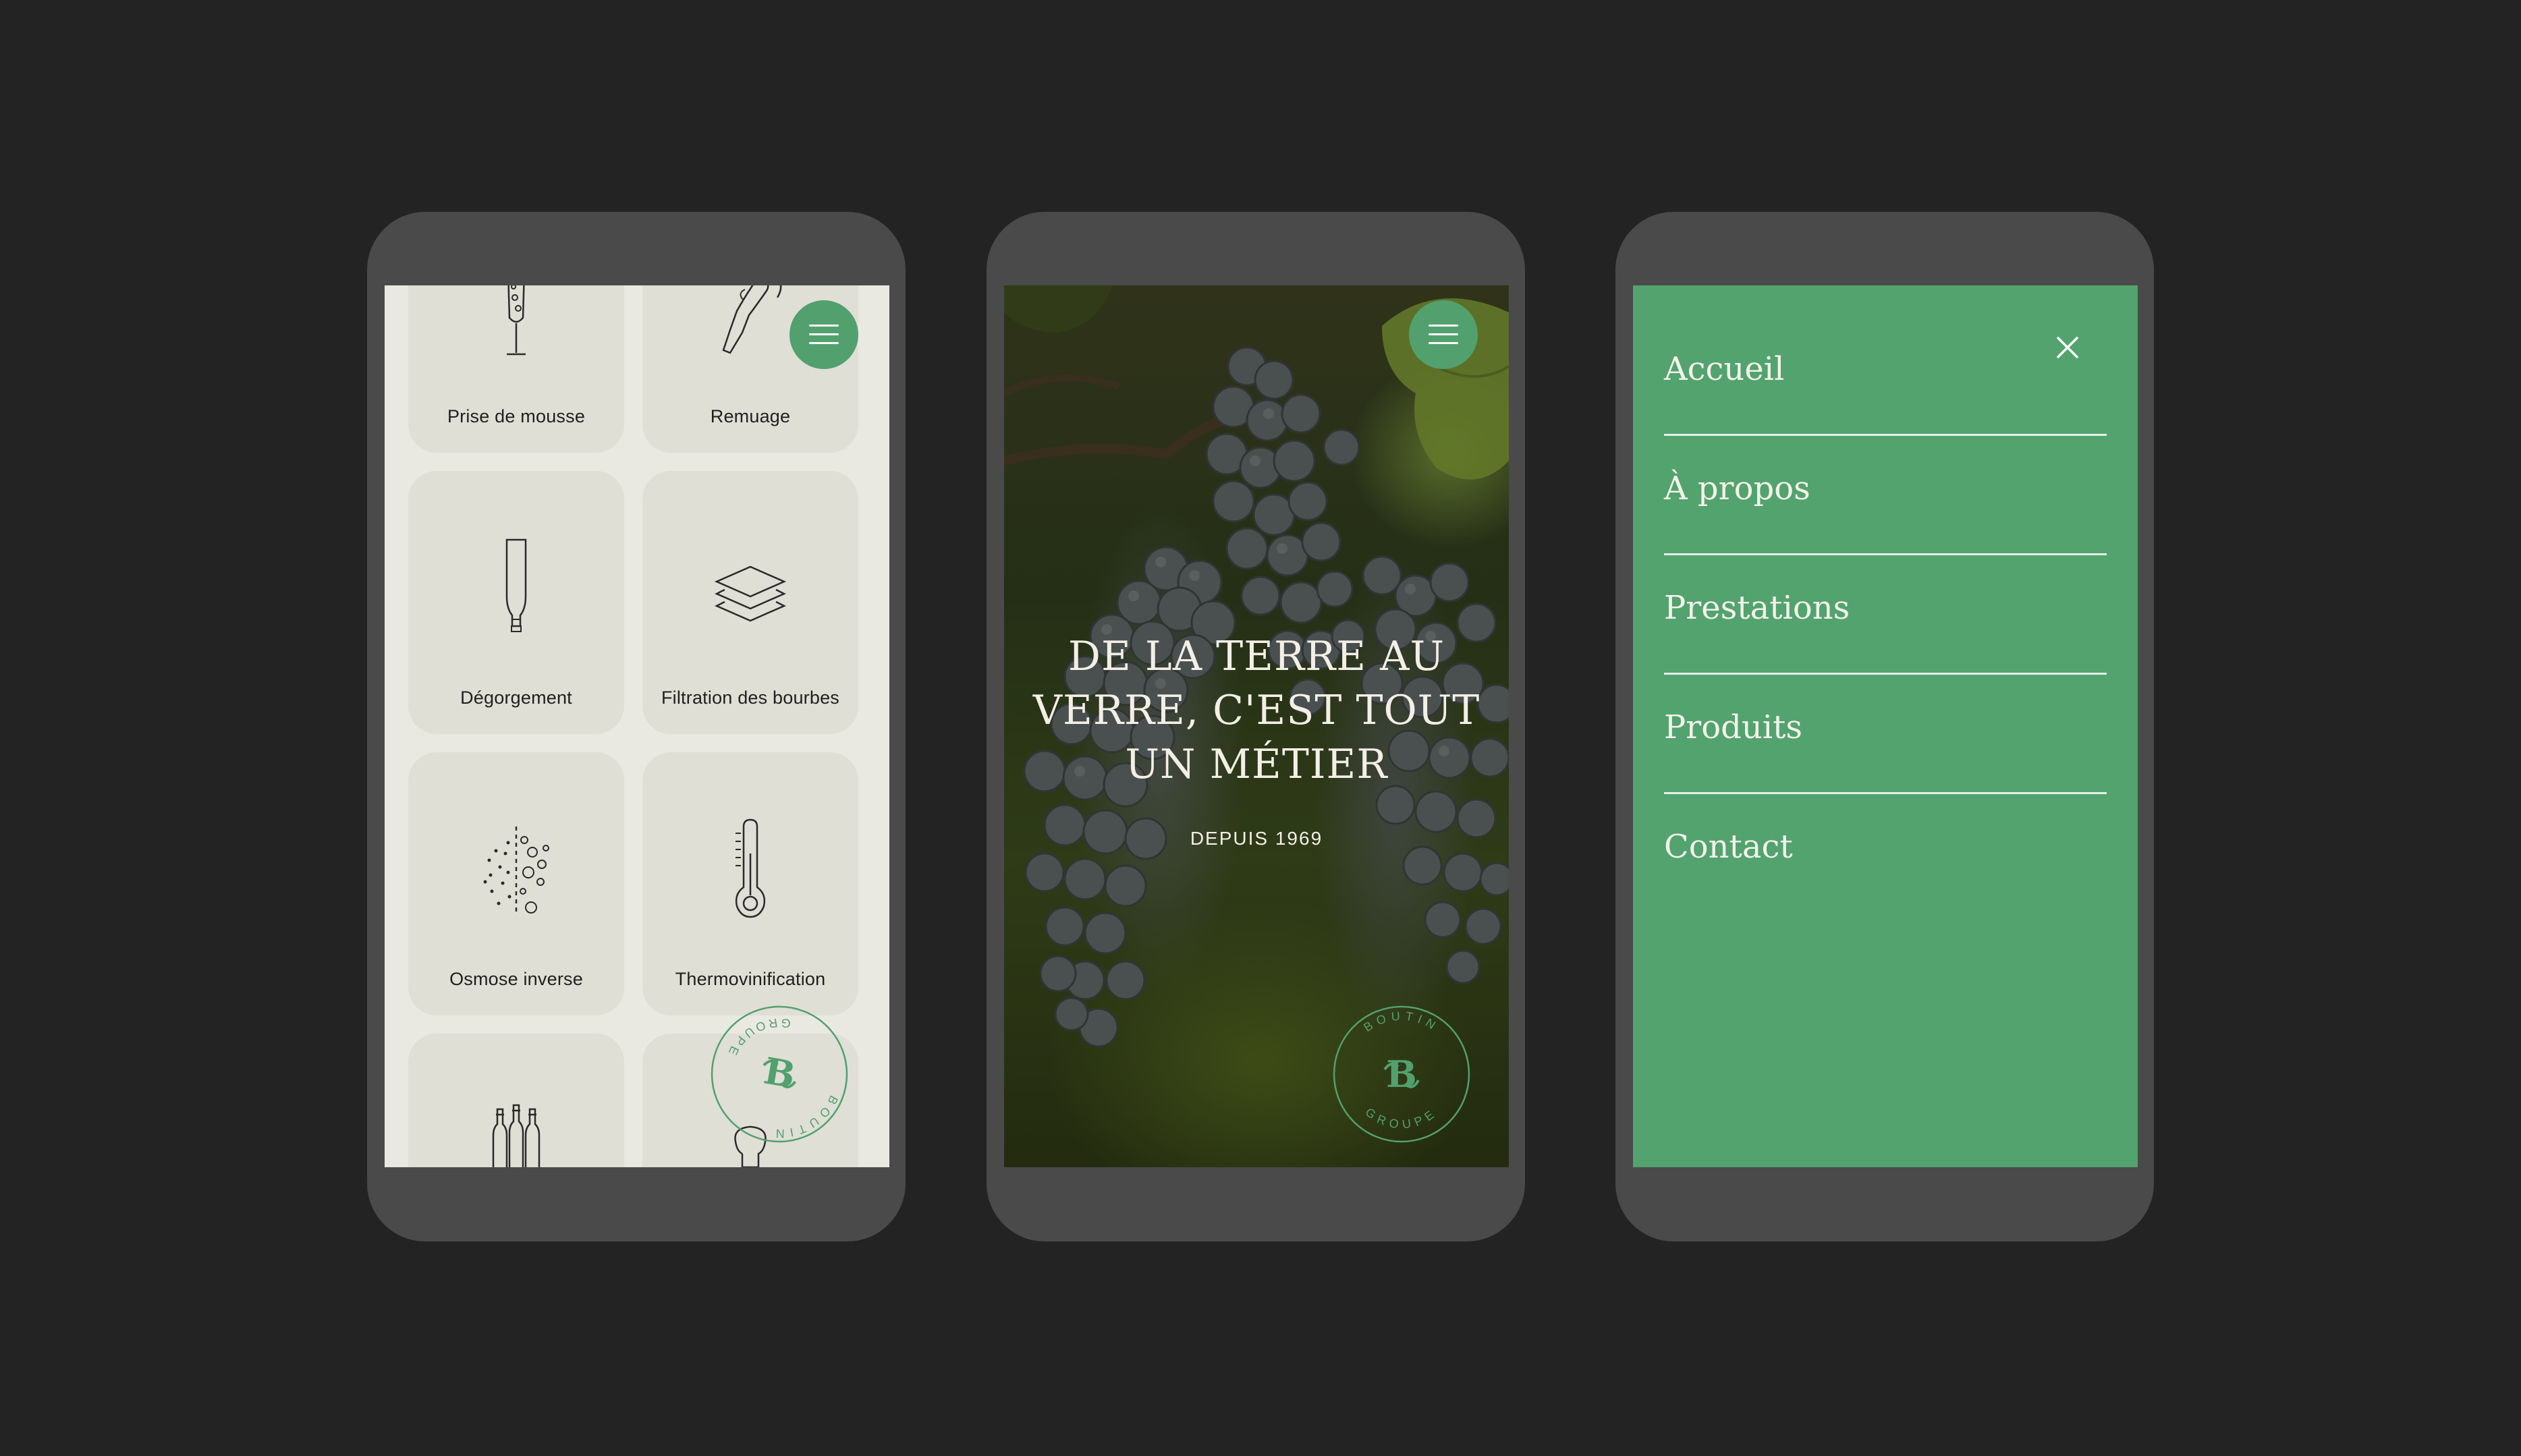  I want to click on nav-item-accueil: Accueil, so click(1886, 375).